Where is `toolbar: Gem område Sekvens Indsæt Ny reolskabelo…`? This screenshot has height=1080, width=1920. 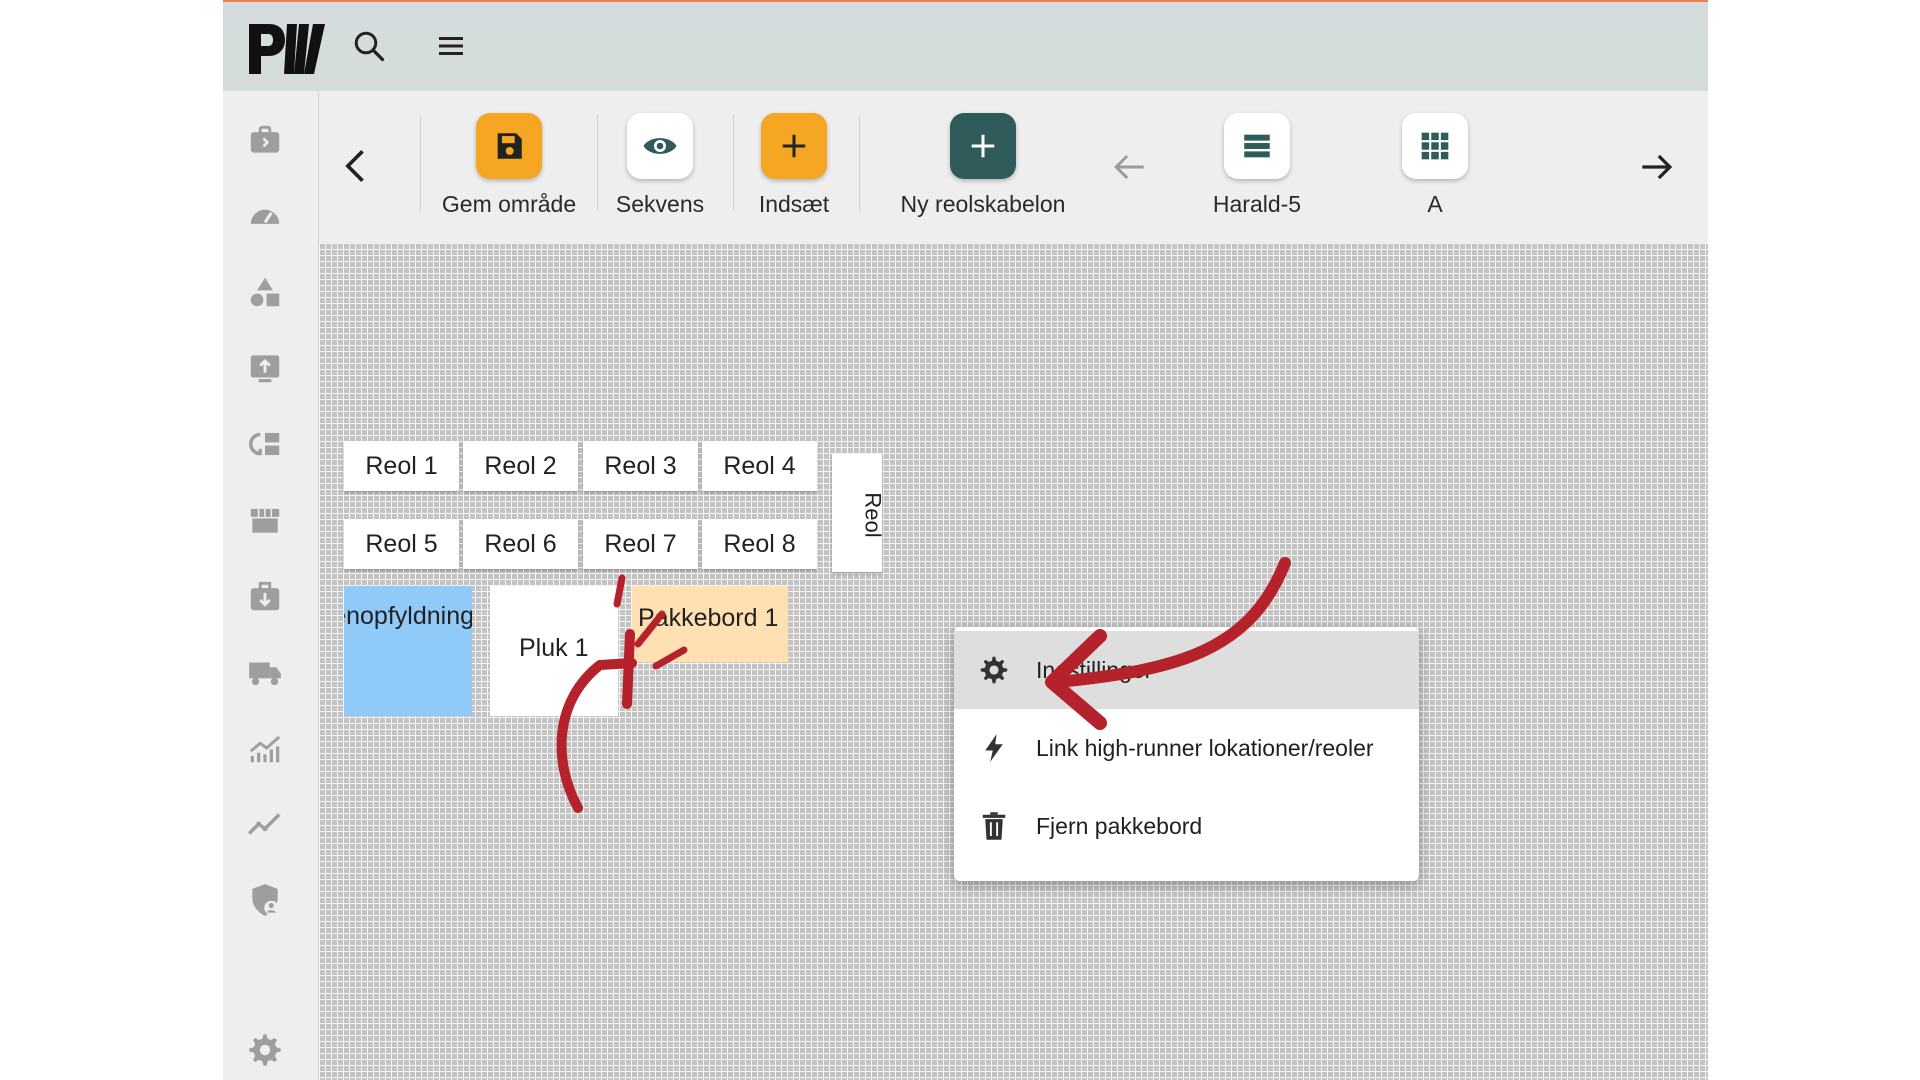
toolbar: Gem område Sekvens Indsæt Ny reolskabelo… is located at coordinates (1013, 167).